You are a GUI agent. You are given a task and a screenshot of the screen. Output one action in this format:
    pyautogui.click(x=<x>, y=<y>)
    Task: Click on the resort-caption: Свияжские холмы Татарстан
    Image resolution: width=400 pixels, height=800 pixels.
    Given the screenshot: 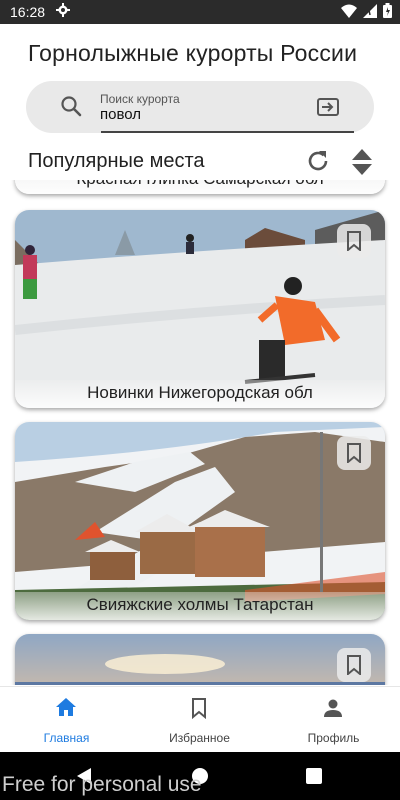 What is the action you would take?
    pyautogui.click(x=200, y=606)
    